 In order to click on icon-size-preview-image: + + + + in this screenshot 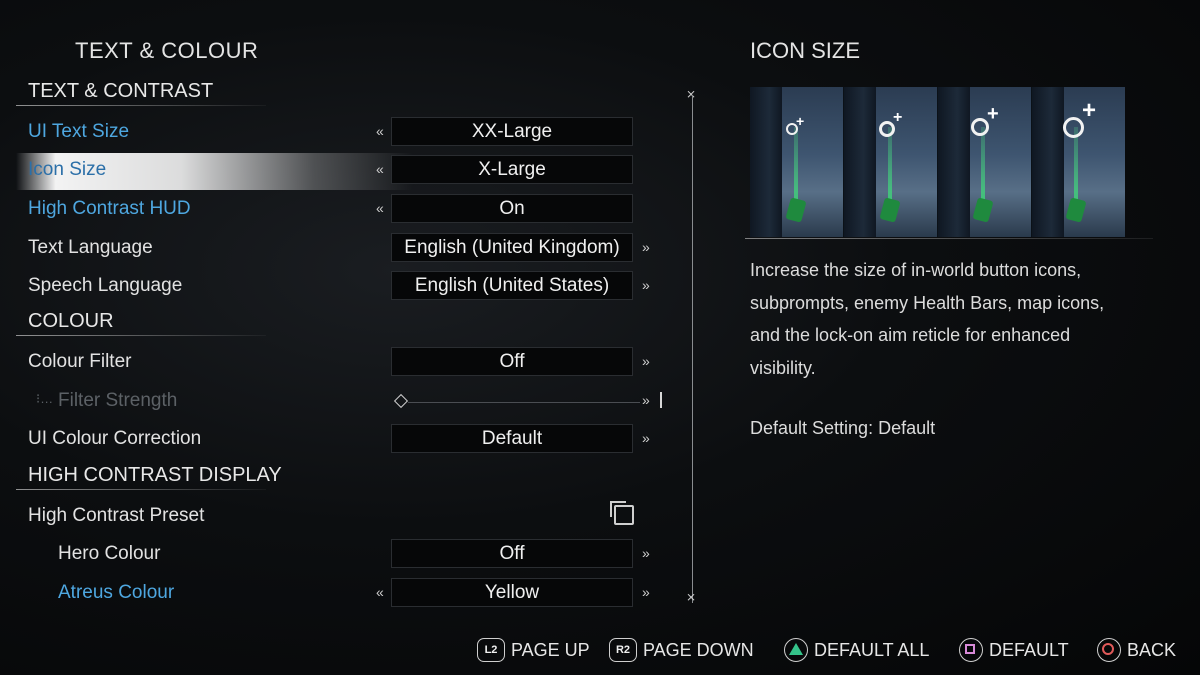, I will do `click(937, 162)`.